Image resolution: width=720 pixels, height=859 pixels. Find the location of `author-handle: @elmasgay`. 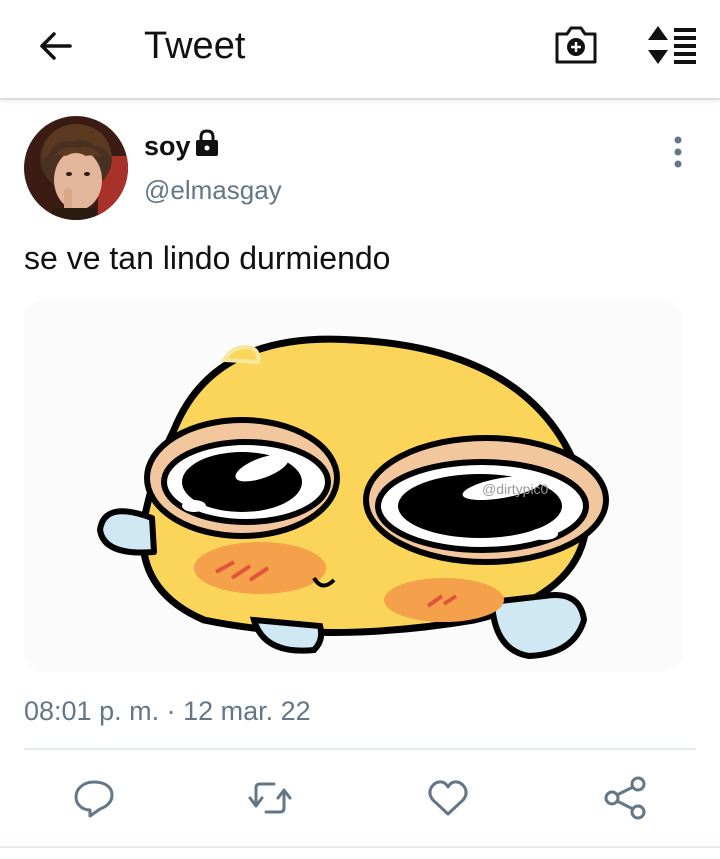

author-handle: @elmasgay is located at coordinates (213, 190).